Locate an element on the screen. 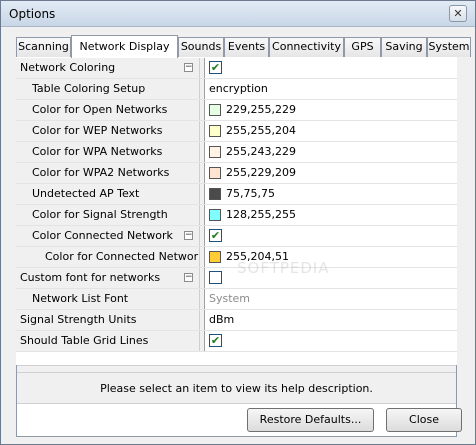 The width and height of the screenshot is (476, 445). property-label-cell: Color for WPA2 Networks is located at coordinates (108, 173).